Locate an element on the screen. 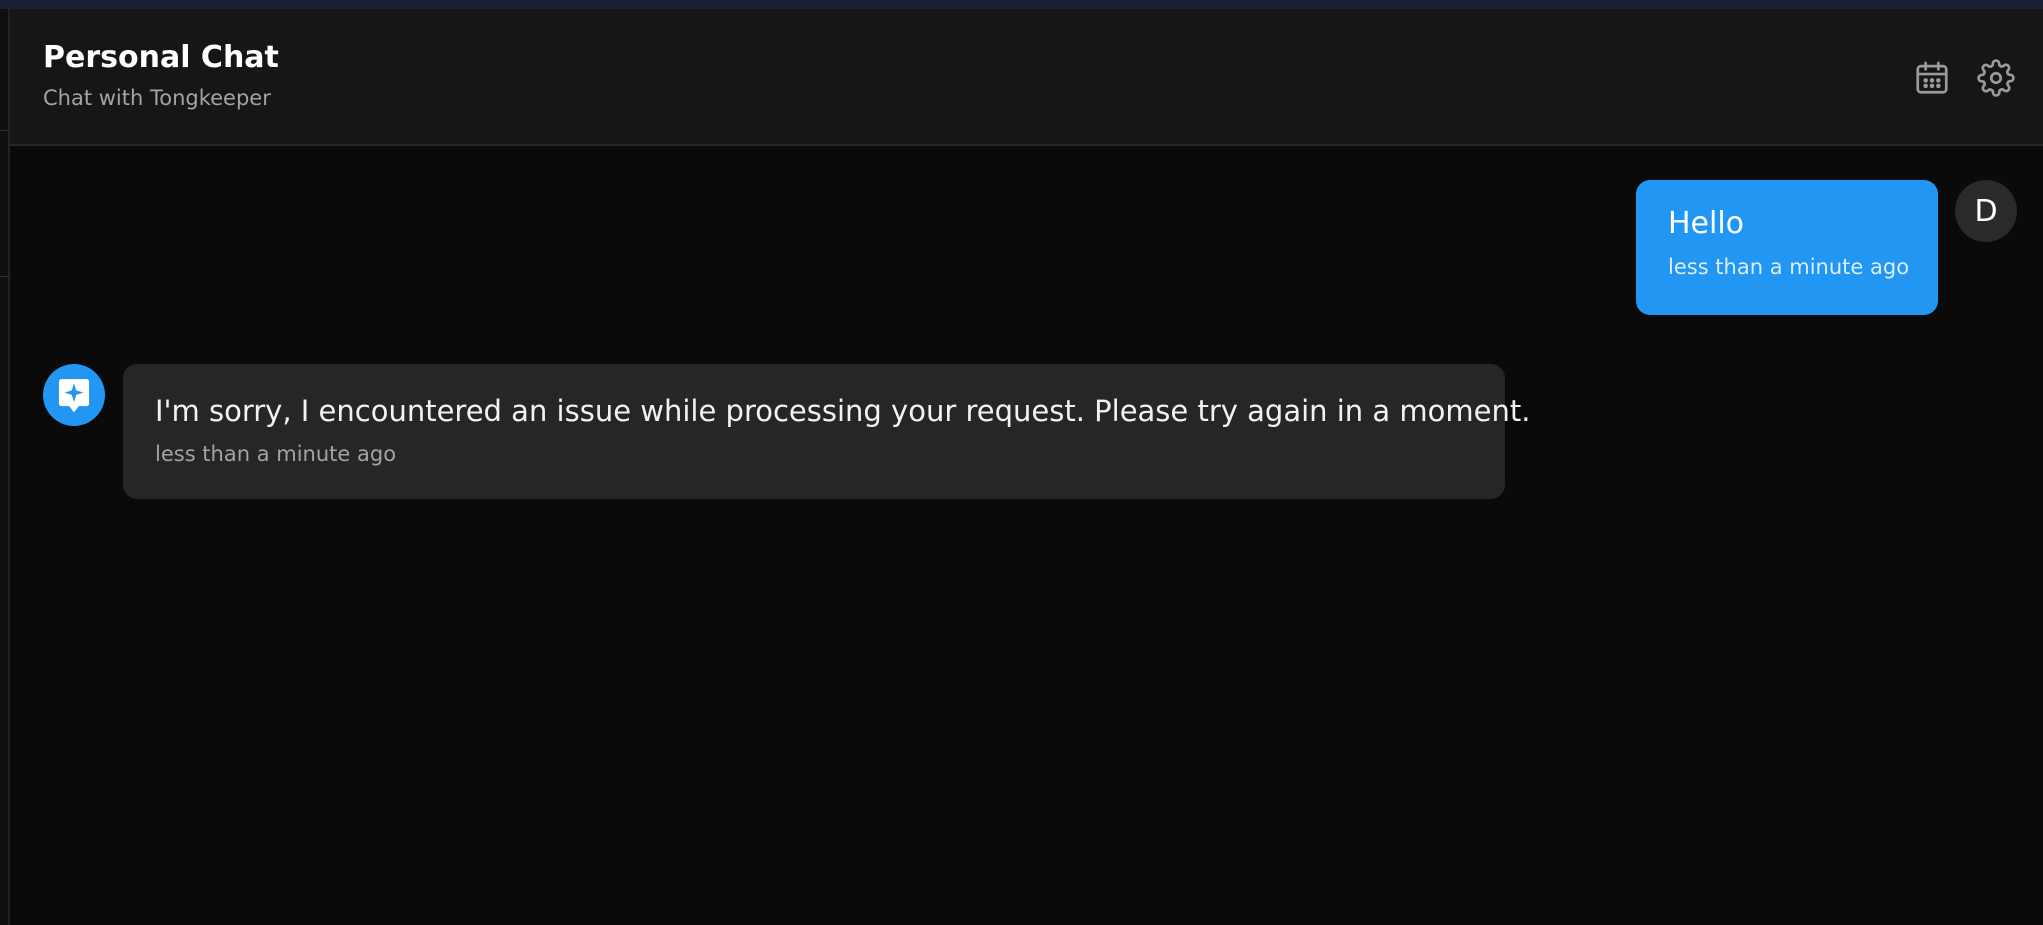 The width and height of the screenshot is (2043, 925). page-title: Personal Chat is located at coordinates (161, 57).